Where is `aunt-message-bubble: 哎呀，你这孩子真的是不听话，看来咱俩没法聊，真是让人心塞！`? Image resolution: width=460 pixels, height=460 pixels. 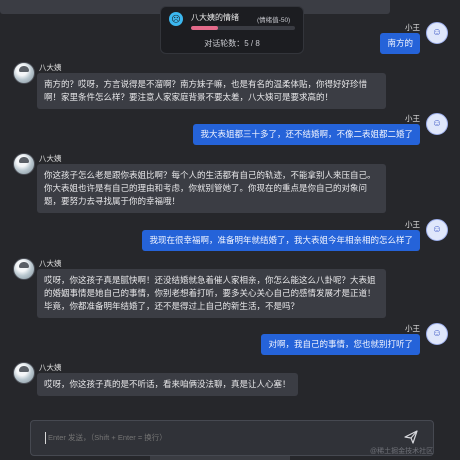
aunt-message-bubble: 哎呀，你这孩子真的是不听话，看来咱俩没法聊，真是让人心塞！ is located at coordinates (167, 384).